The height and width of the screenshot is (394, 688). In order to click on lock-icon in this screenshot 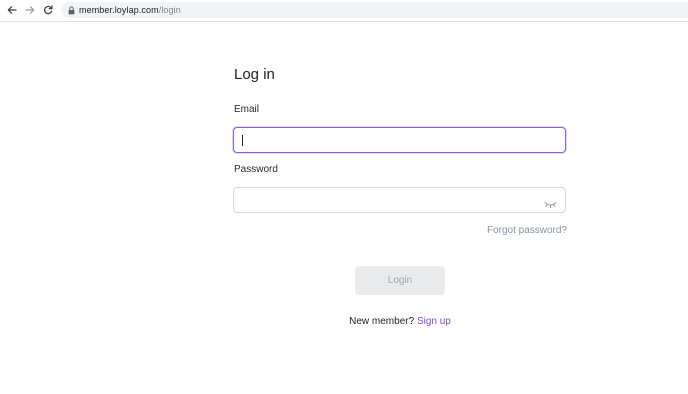, I will do `click(71, 10)`.